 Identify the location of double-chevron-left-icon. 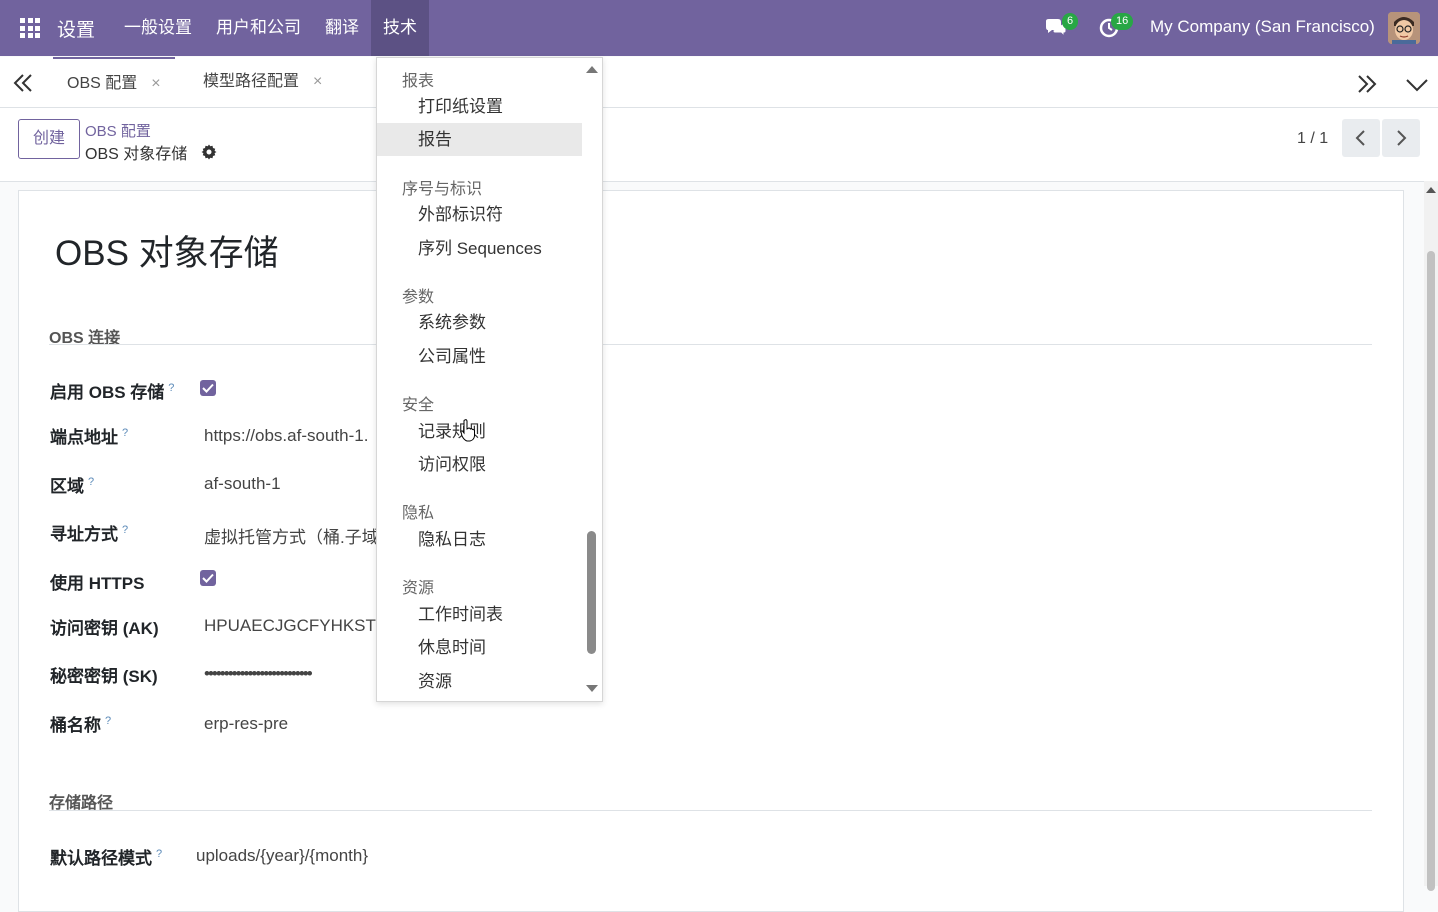
(23, 83).